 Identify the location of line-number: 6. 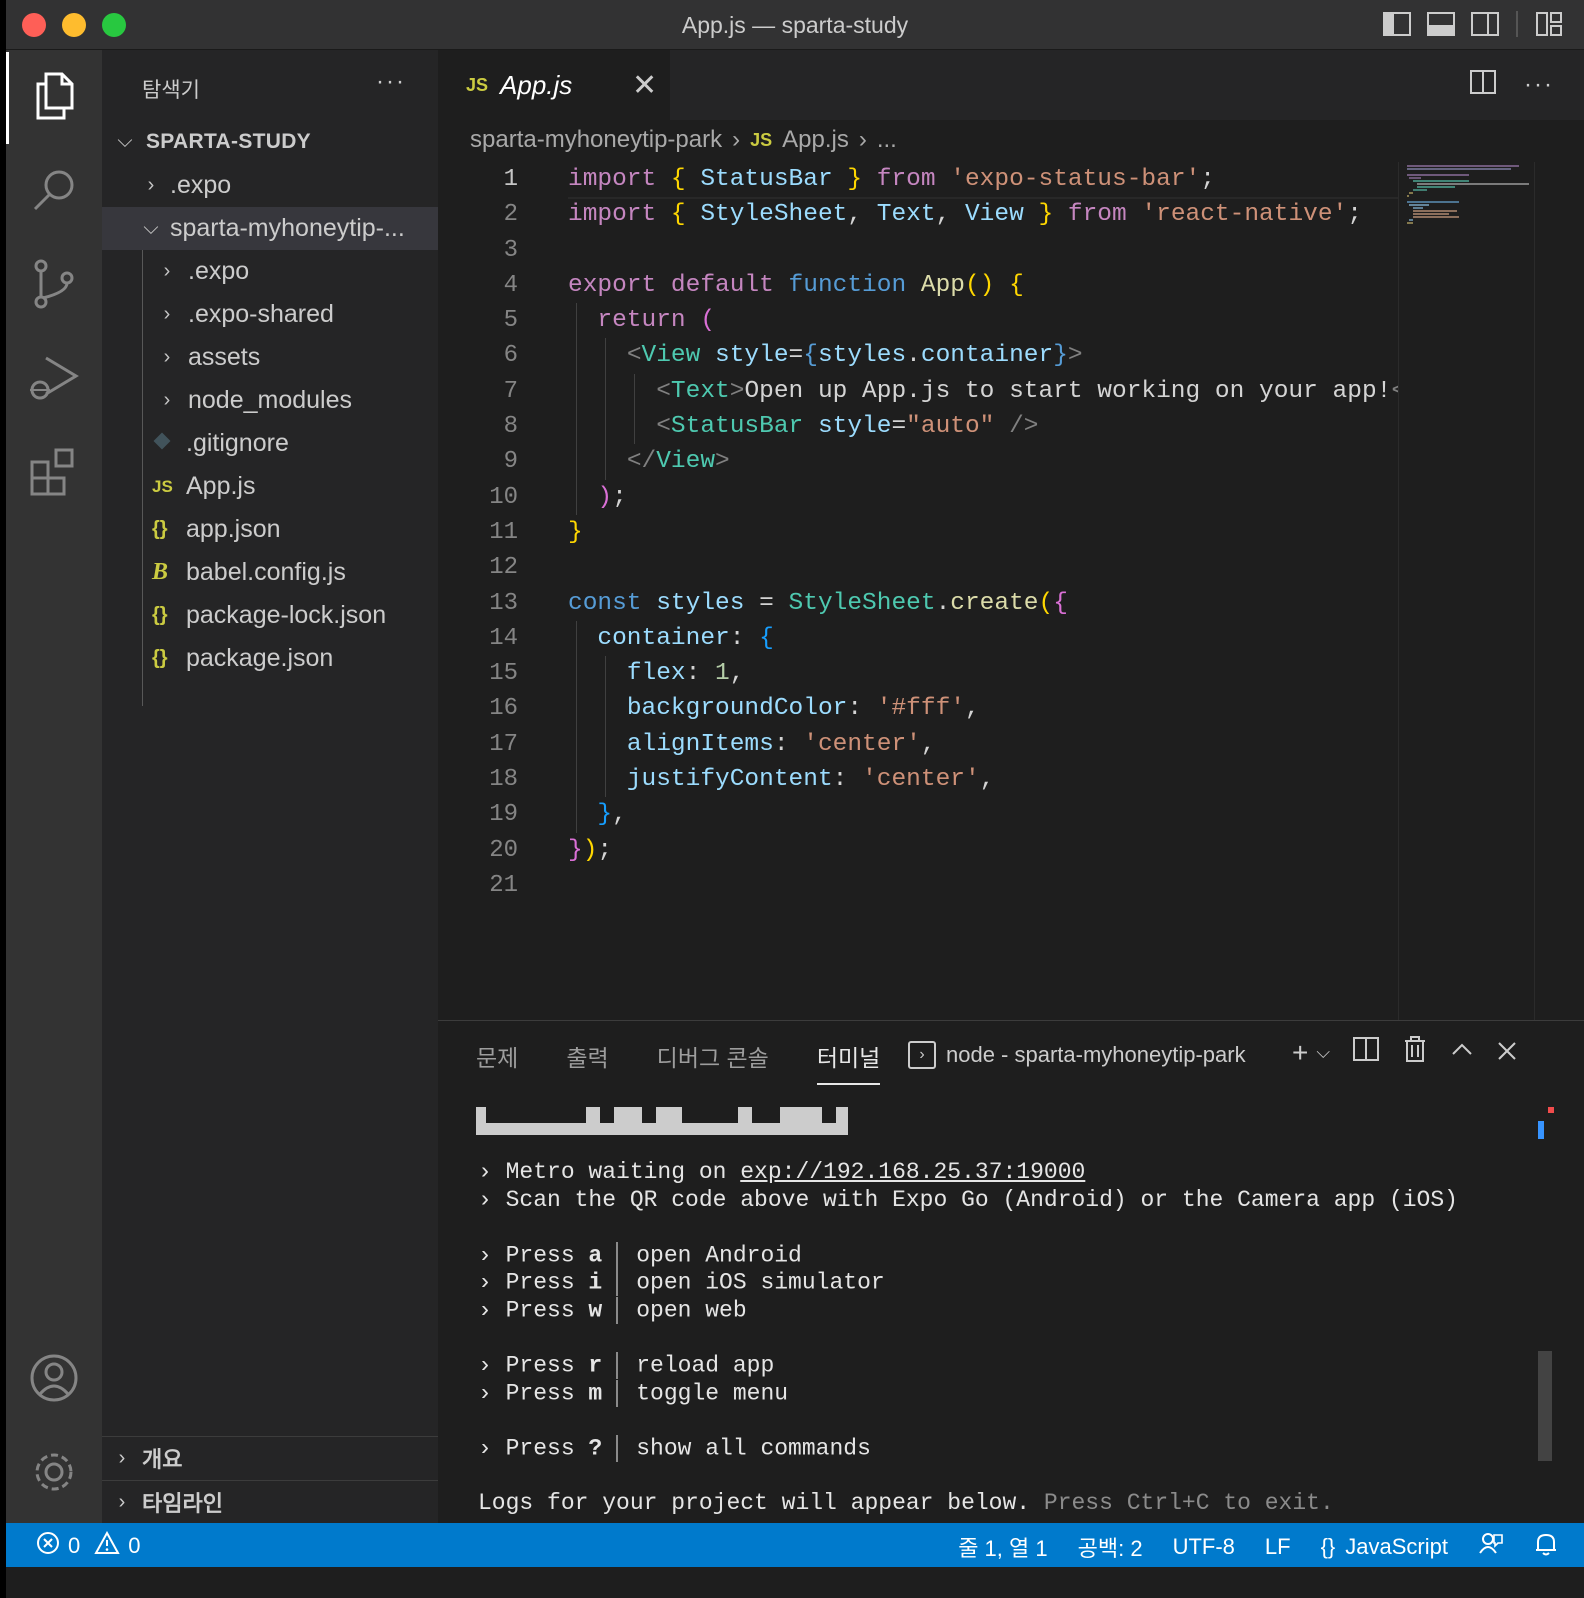
(510, 356).